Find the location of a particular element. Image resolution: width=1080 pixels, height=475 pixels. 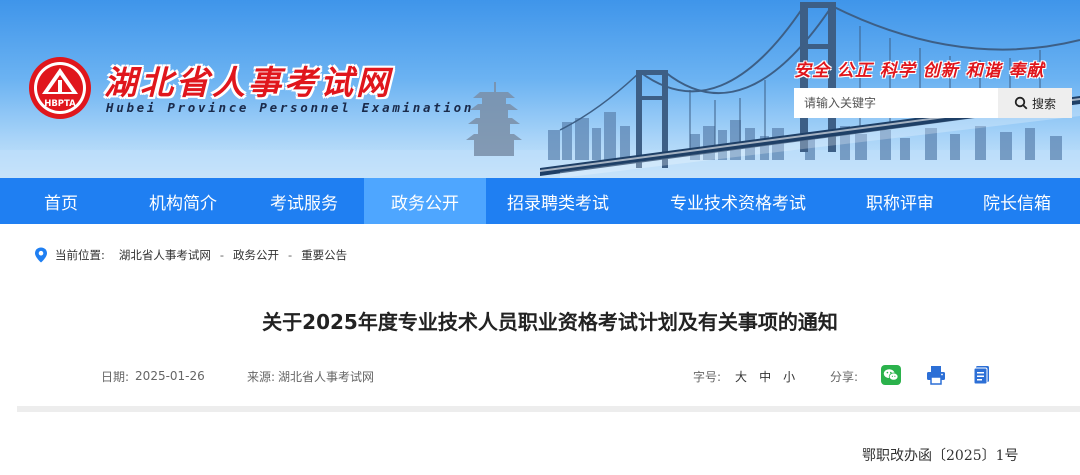

article-date: 日期: 2025-01-26 is located at coordinates (153, 376).